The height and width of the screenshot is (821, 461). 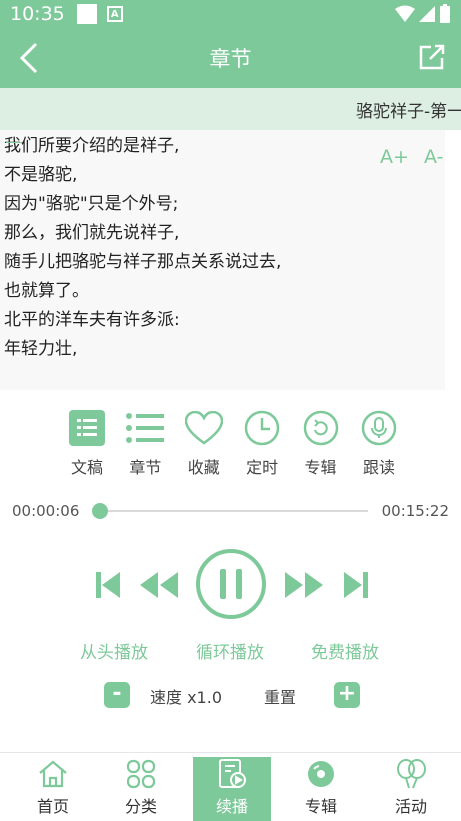 What do you see at coordinates (405, 13) in the screenshot?
I see `wifi-icon` at bounding box center [405, 13].